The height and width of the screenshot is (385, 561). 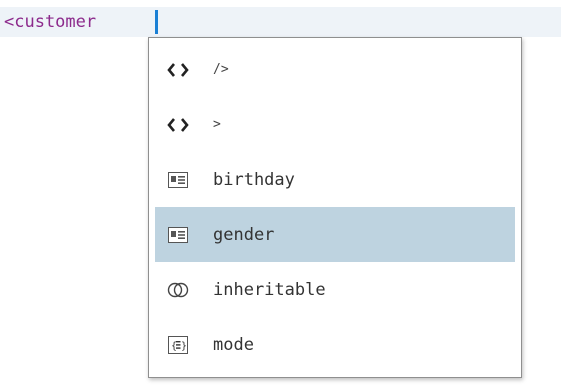 I want to click on code-line-text: <customer, so click(x=55, y=22).